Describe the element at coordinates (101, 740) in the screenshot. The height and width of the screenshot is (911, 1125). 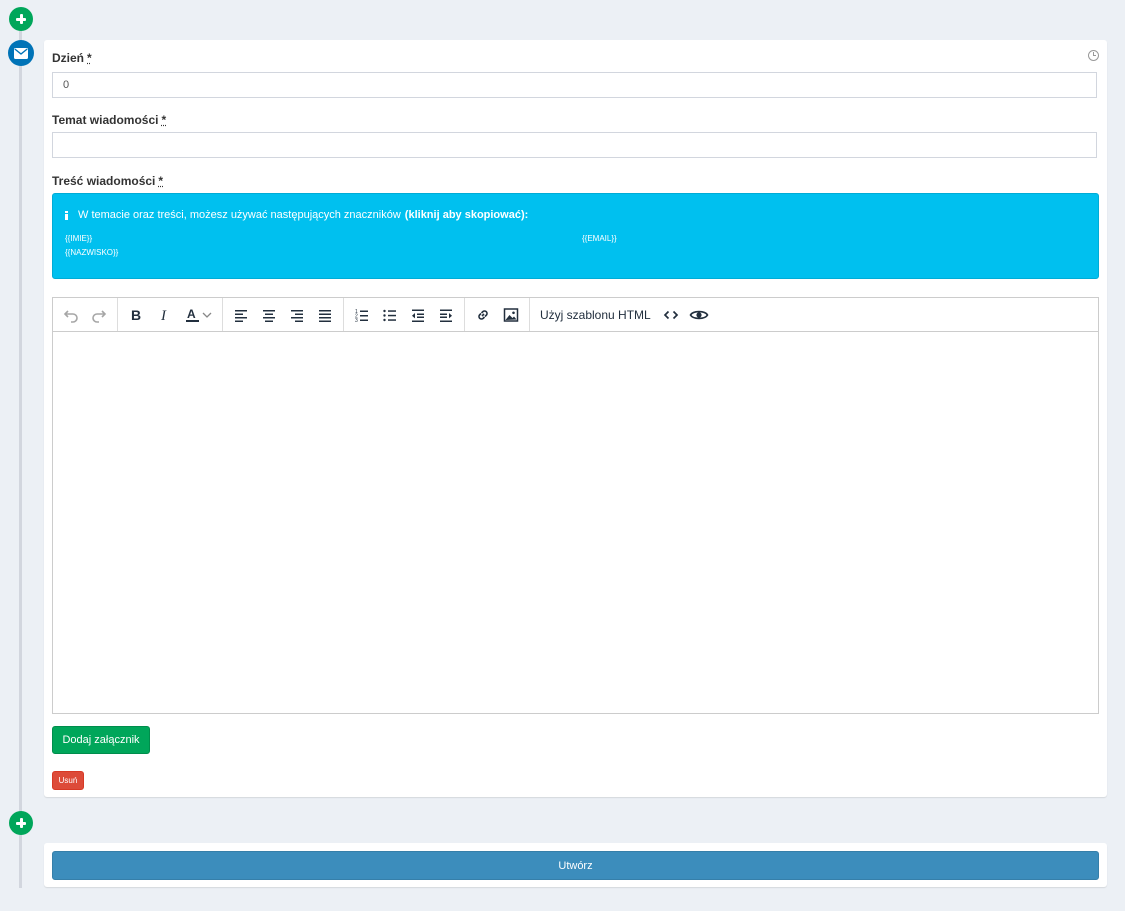
I see `add-attachment-button: Dodaj załącznik` at that location.